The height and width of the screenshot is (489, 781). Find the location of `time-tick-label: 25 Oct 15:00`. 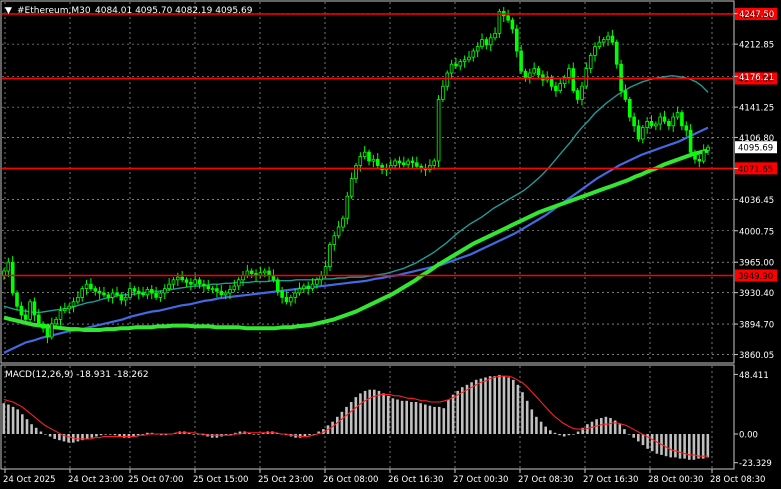

time-tick-label: 25 Oct 15:00 is located at coordinates (220, 480).